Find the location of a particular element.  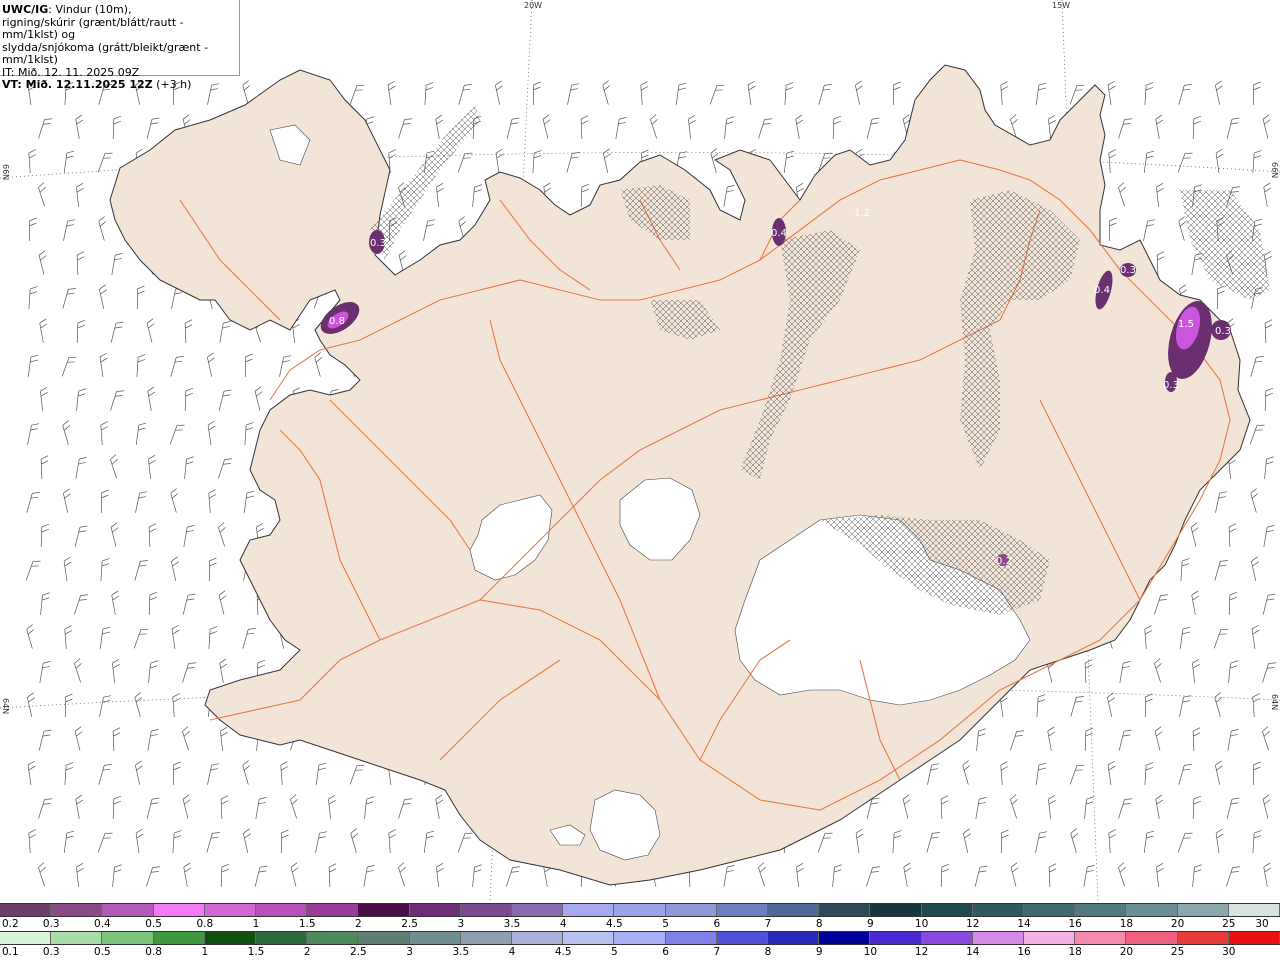

legend-label: 18 is located at coordinates (1126, 924).